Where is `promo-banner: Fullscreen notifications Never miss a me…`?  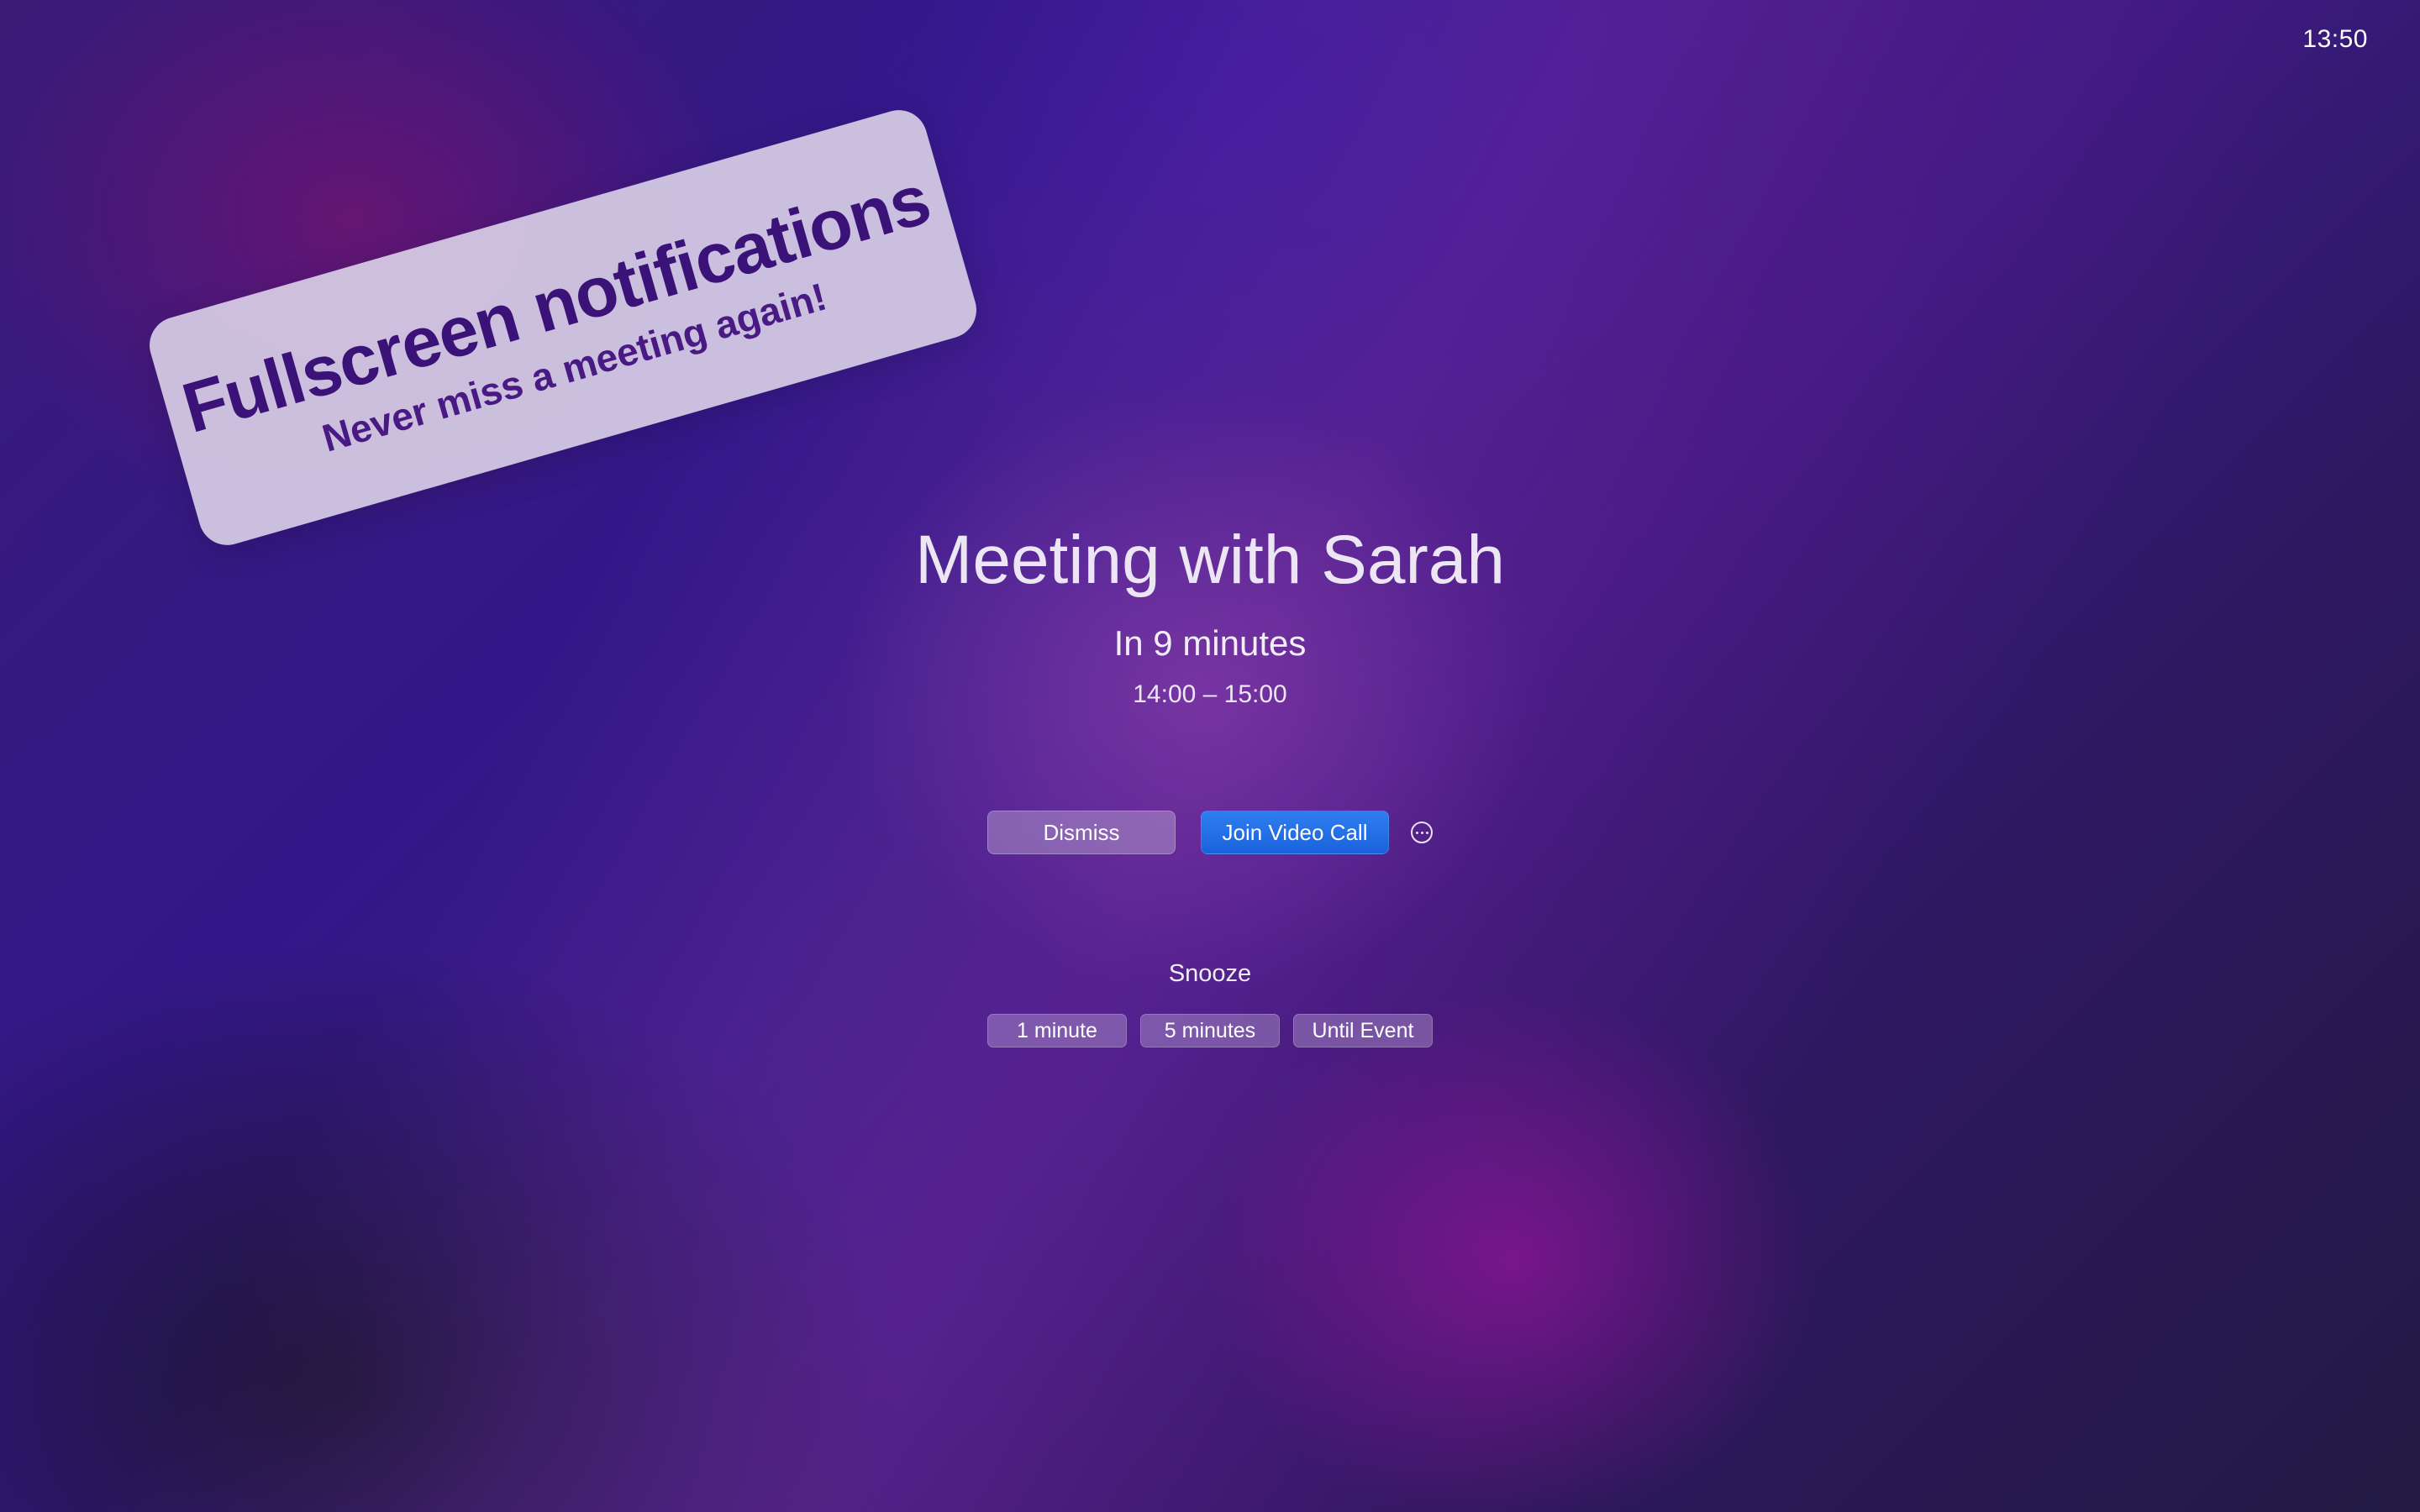
promo-banner: Fullscreen notifications Never miss a me… is located at coordinates (563, 327).